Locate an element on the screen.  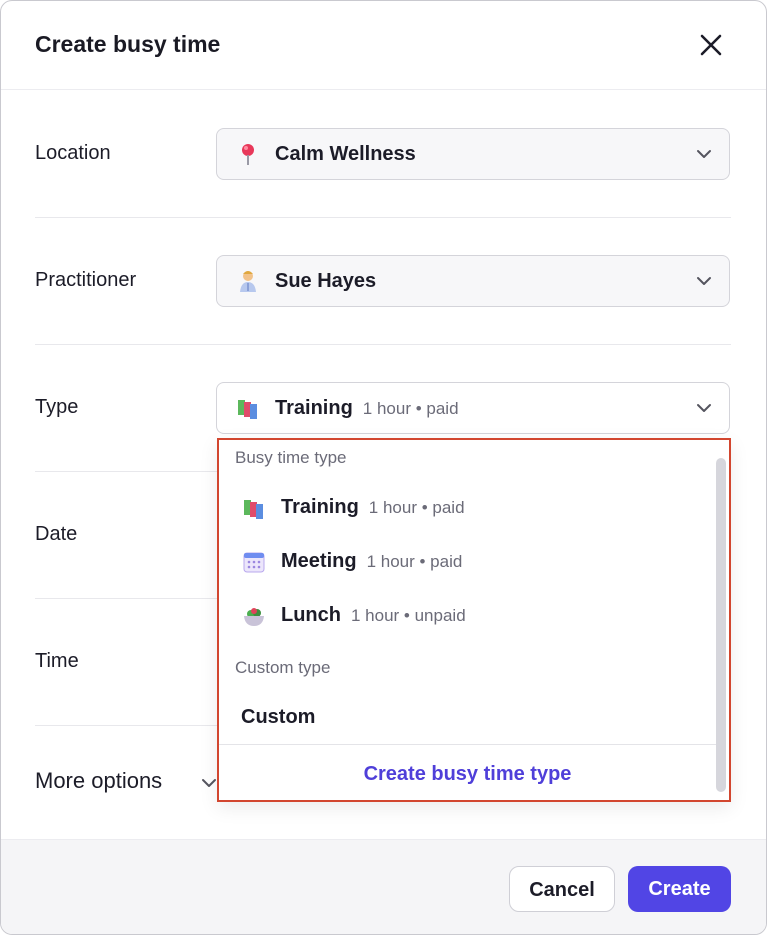
type-value-name: Training is located at coordinates (314, 408).